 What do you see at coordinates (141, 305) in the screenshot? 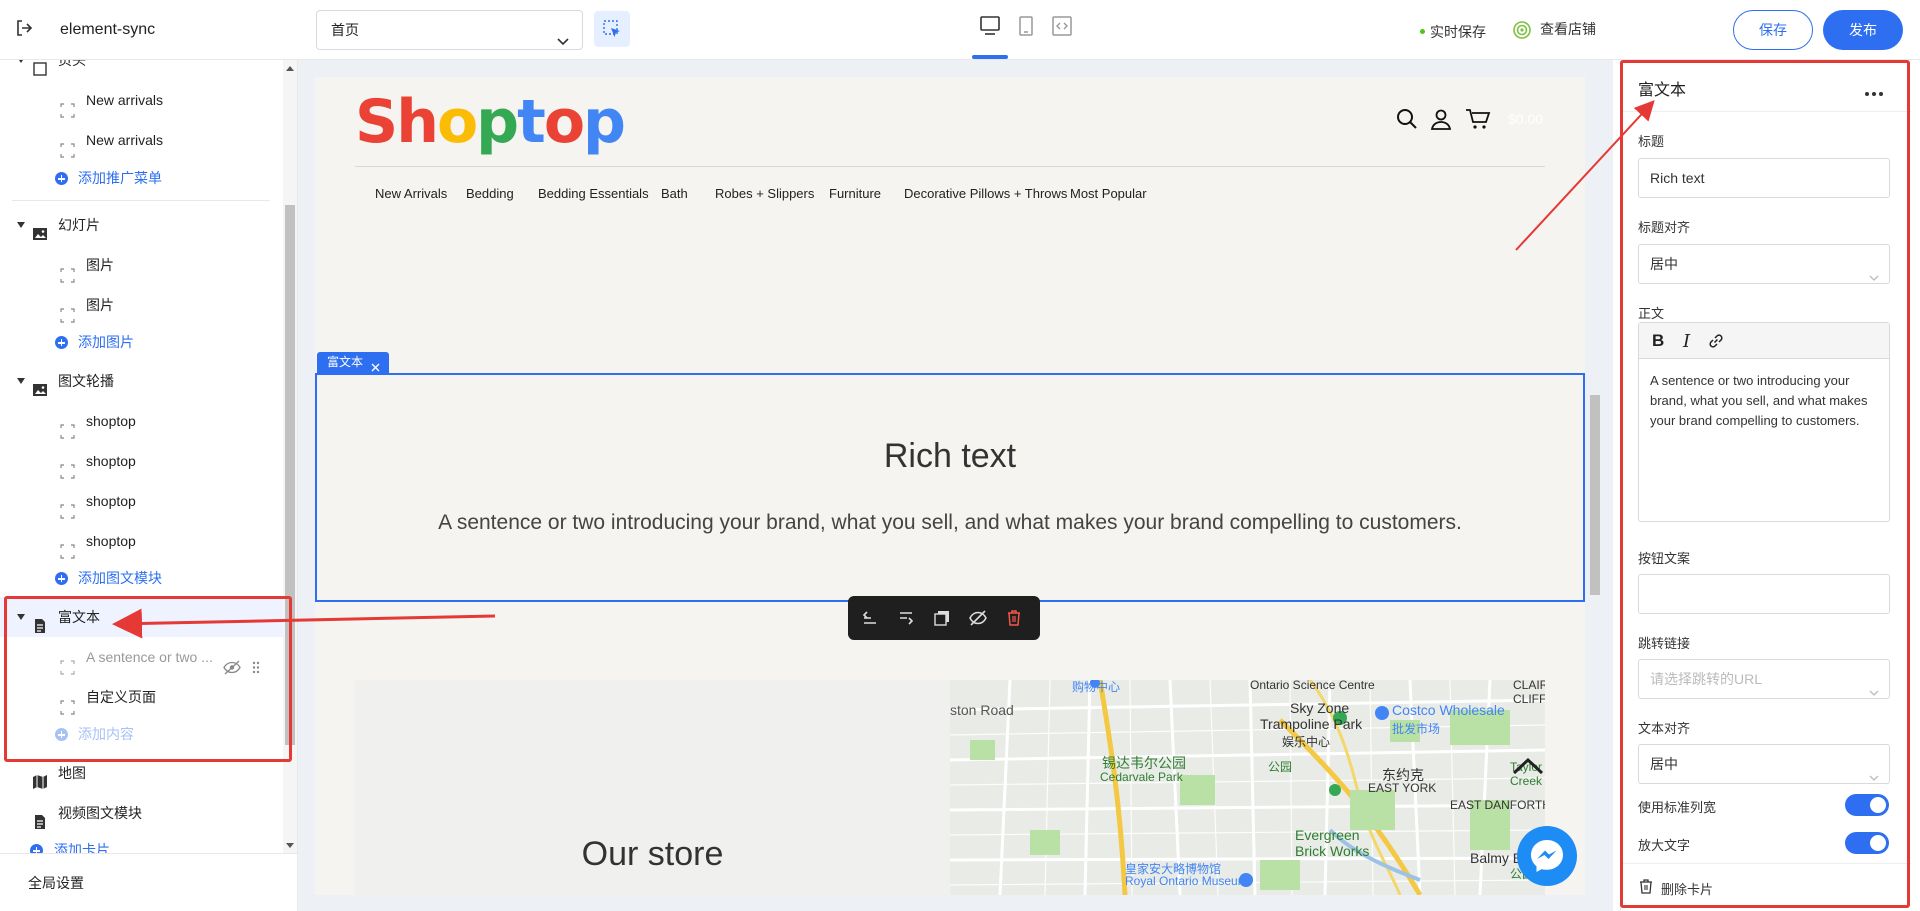
I see `tree-item-image-2: 图片` at bounding box center [141, 305].